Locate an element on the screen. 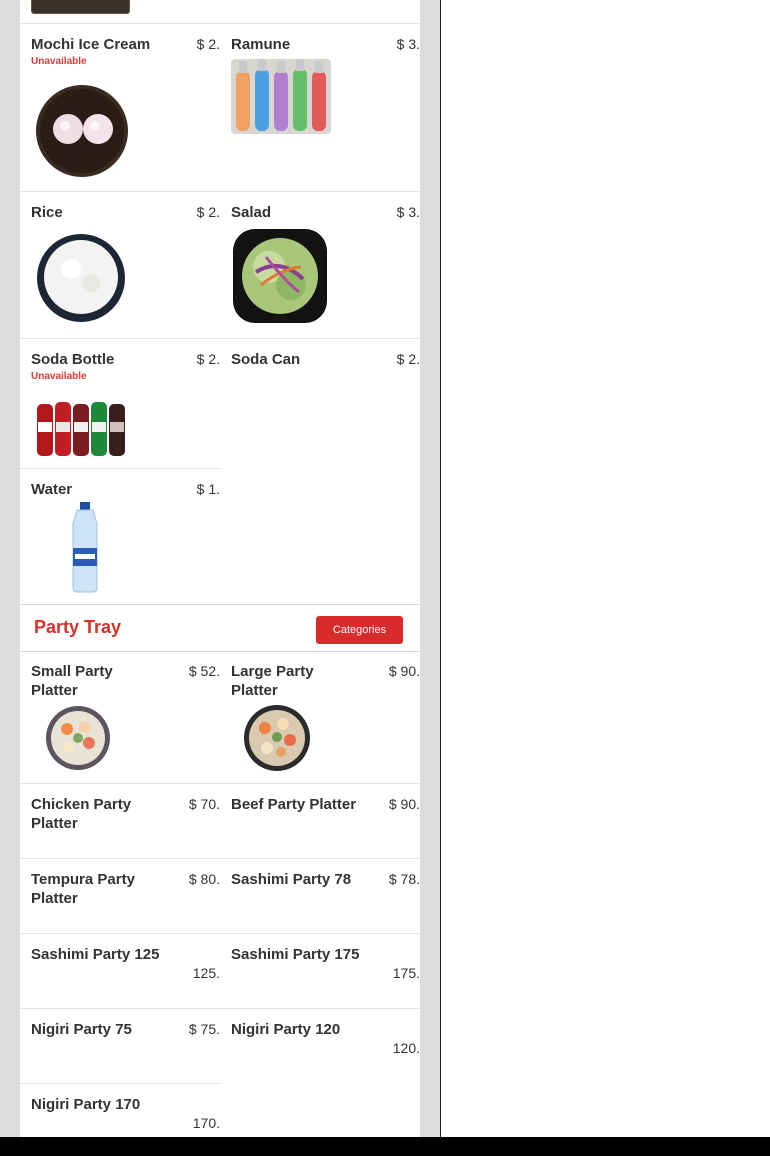 This screenshot has height=1156, width=770. menu-item-sashimi-party-78: Sashimi Party 78 $ 78. is located at coordinates (325, 897).